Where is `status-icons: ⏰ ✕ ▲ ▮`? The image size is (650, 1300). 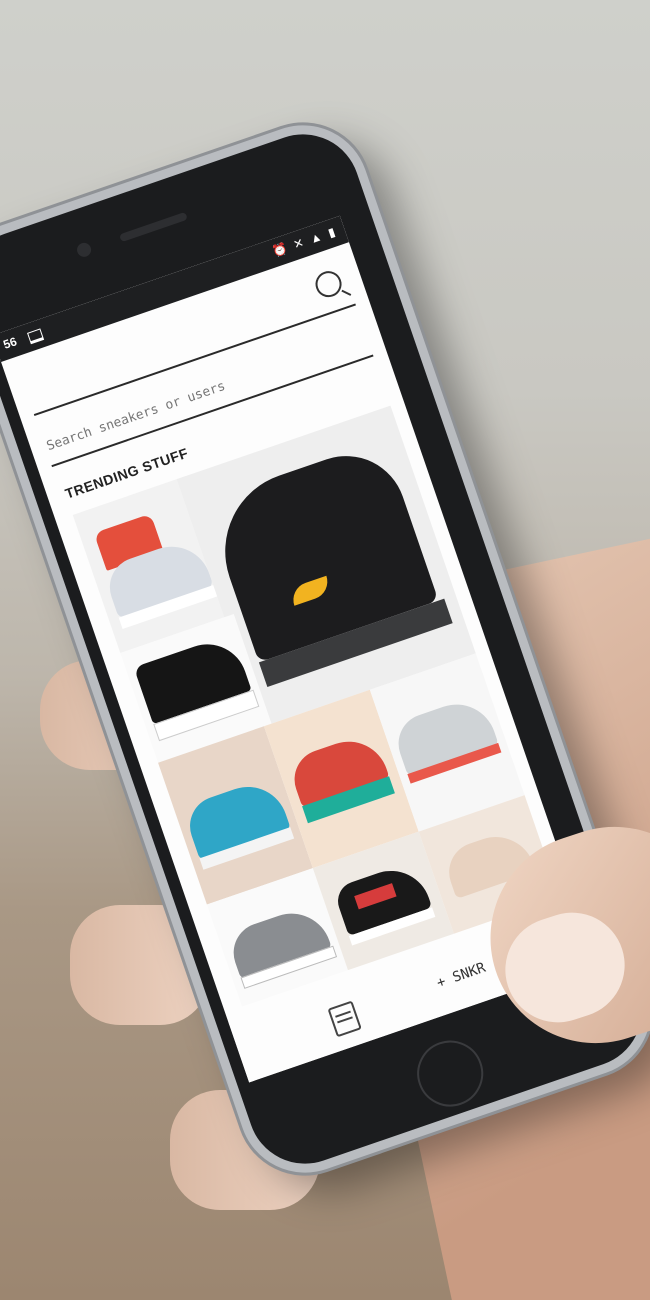
status-icons: ⏰ ✕ ▲ ▮ is located at coordinates (304, 241).